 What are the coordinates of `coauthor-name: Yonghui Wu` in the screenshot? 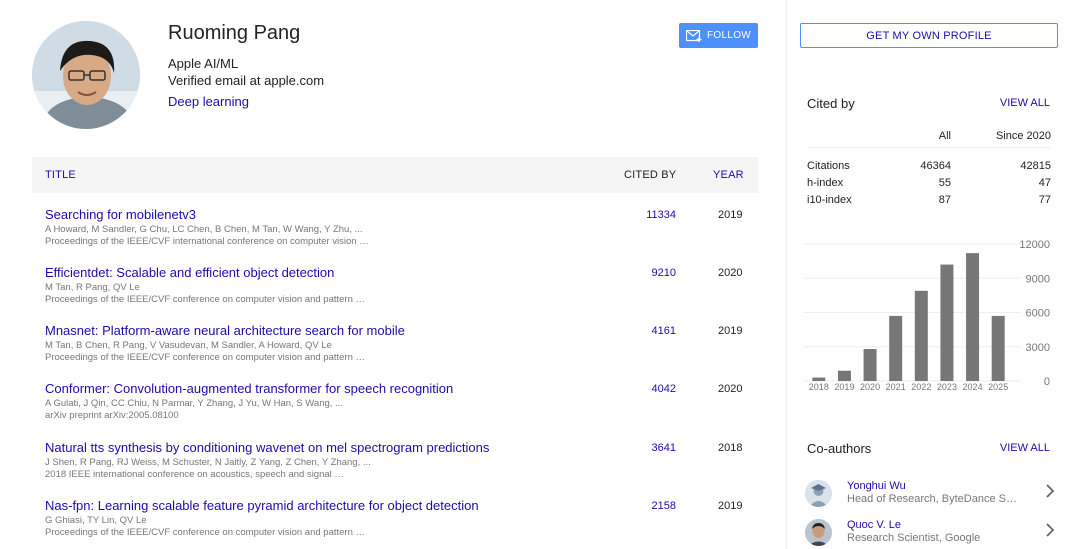 It's located at (876, 486).